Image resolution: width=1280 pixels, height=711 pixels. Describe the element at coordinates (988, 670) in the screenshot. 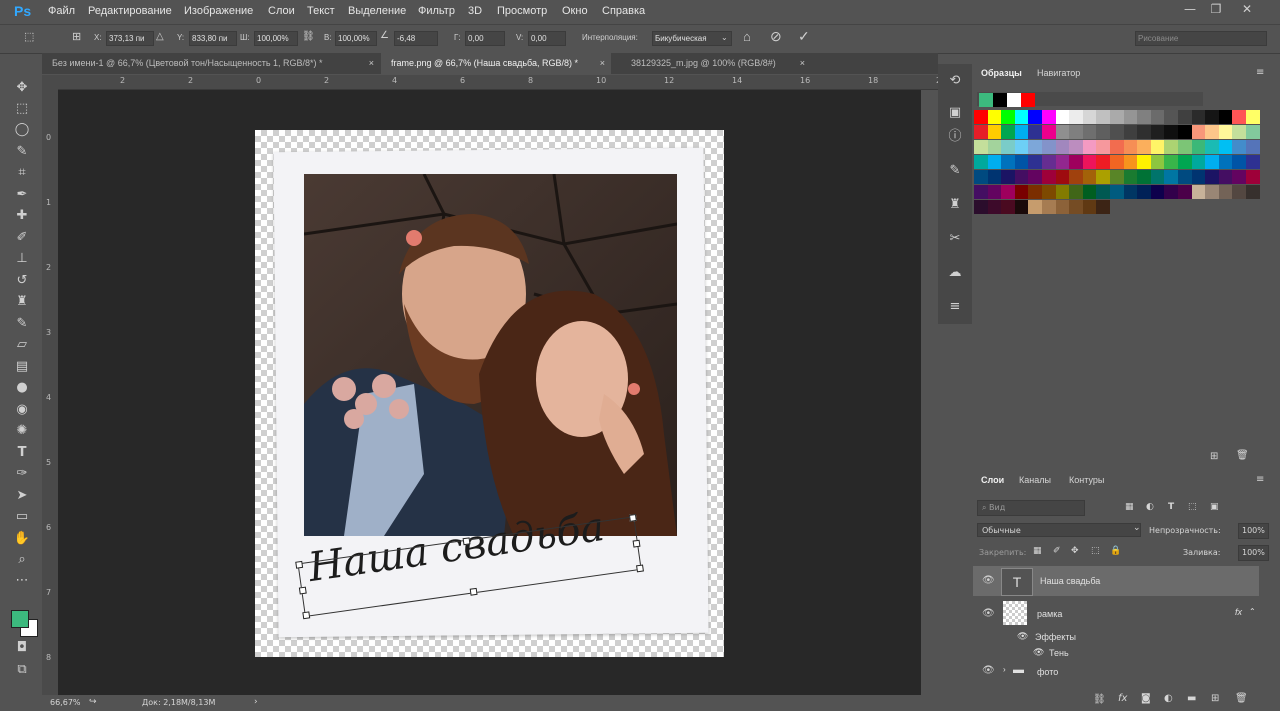

I see `eye-icon: 👁` at that location.